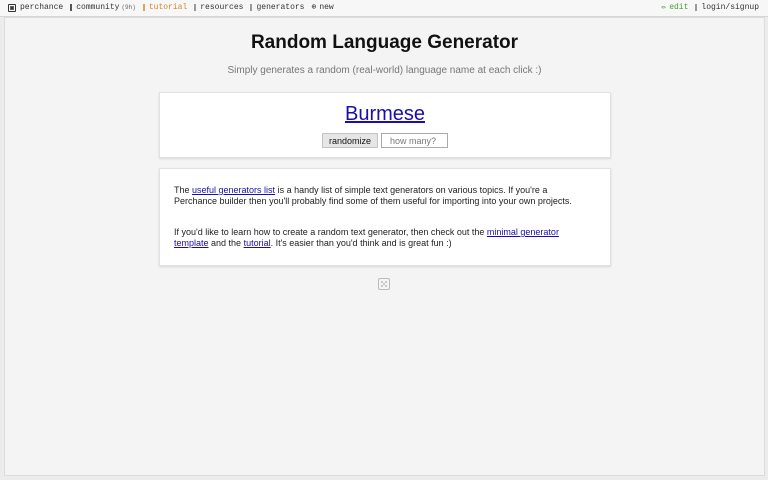 This screenshot has width=768, height=480. What do you see at coordinates (326, 7) in the screenshot?
I see `nav-new-label: new` at bounding box center [326, 7].